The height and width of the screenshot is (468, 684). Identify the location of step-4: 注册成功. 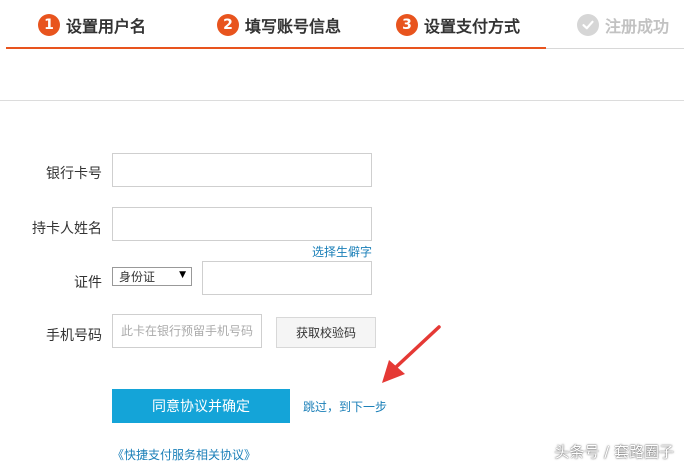
(623, 25).